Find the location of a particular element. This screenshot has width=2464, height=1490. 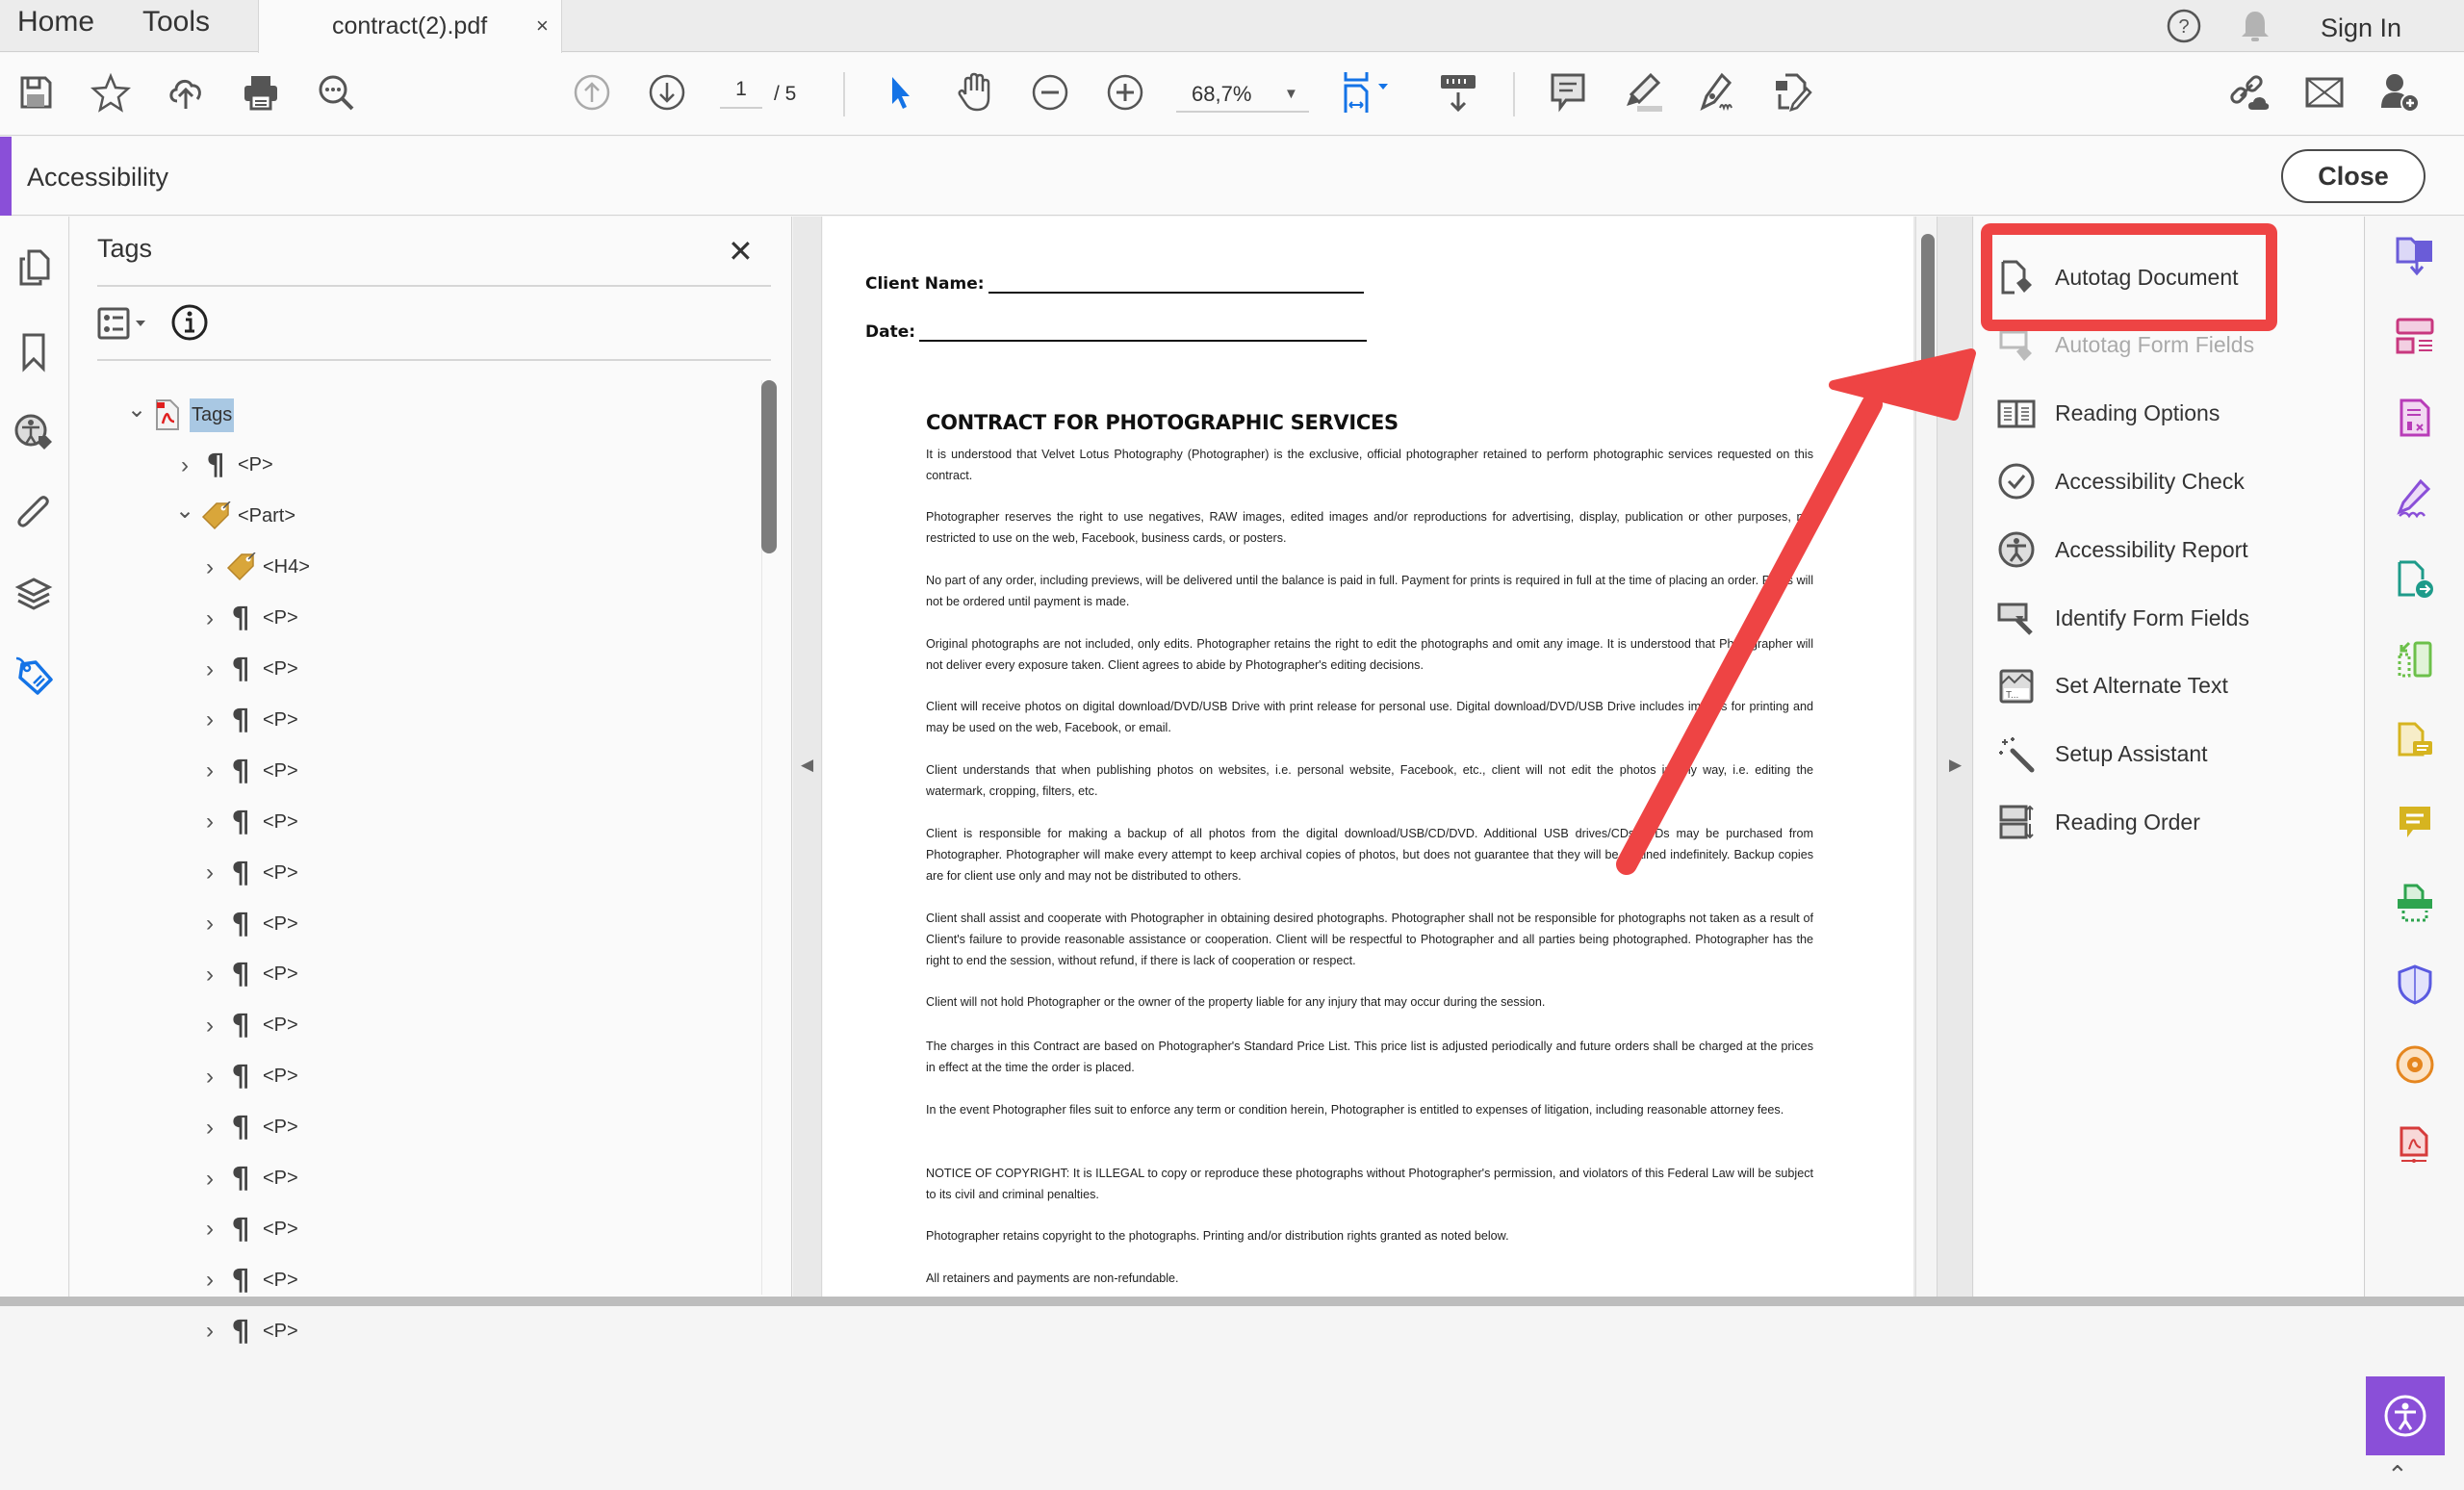

page-thumbnails-icon is located at coordinates (34, 267).